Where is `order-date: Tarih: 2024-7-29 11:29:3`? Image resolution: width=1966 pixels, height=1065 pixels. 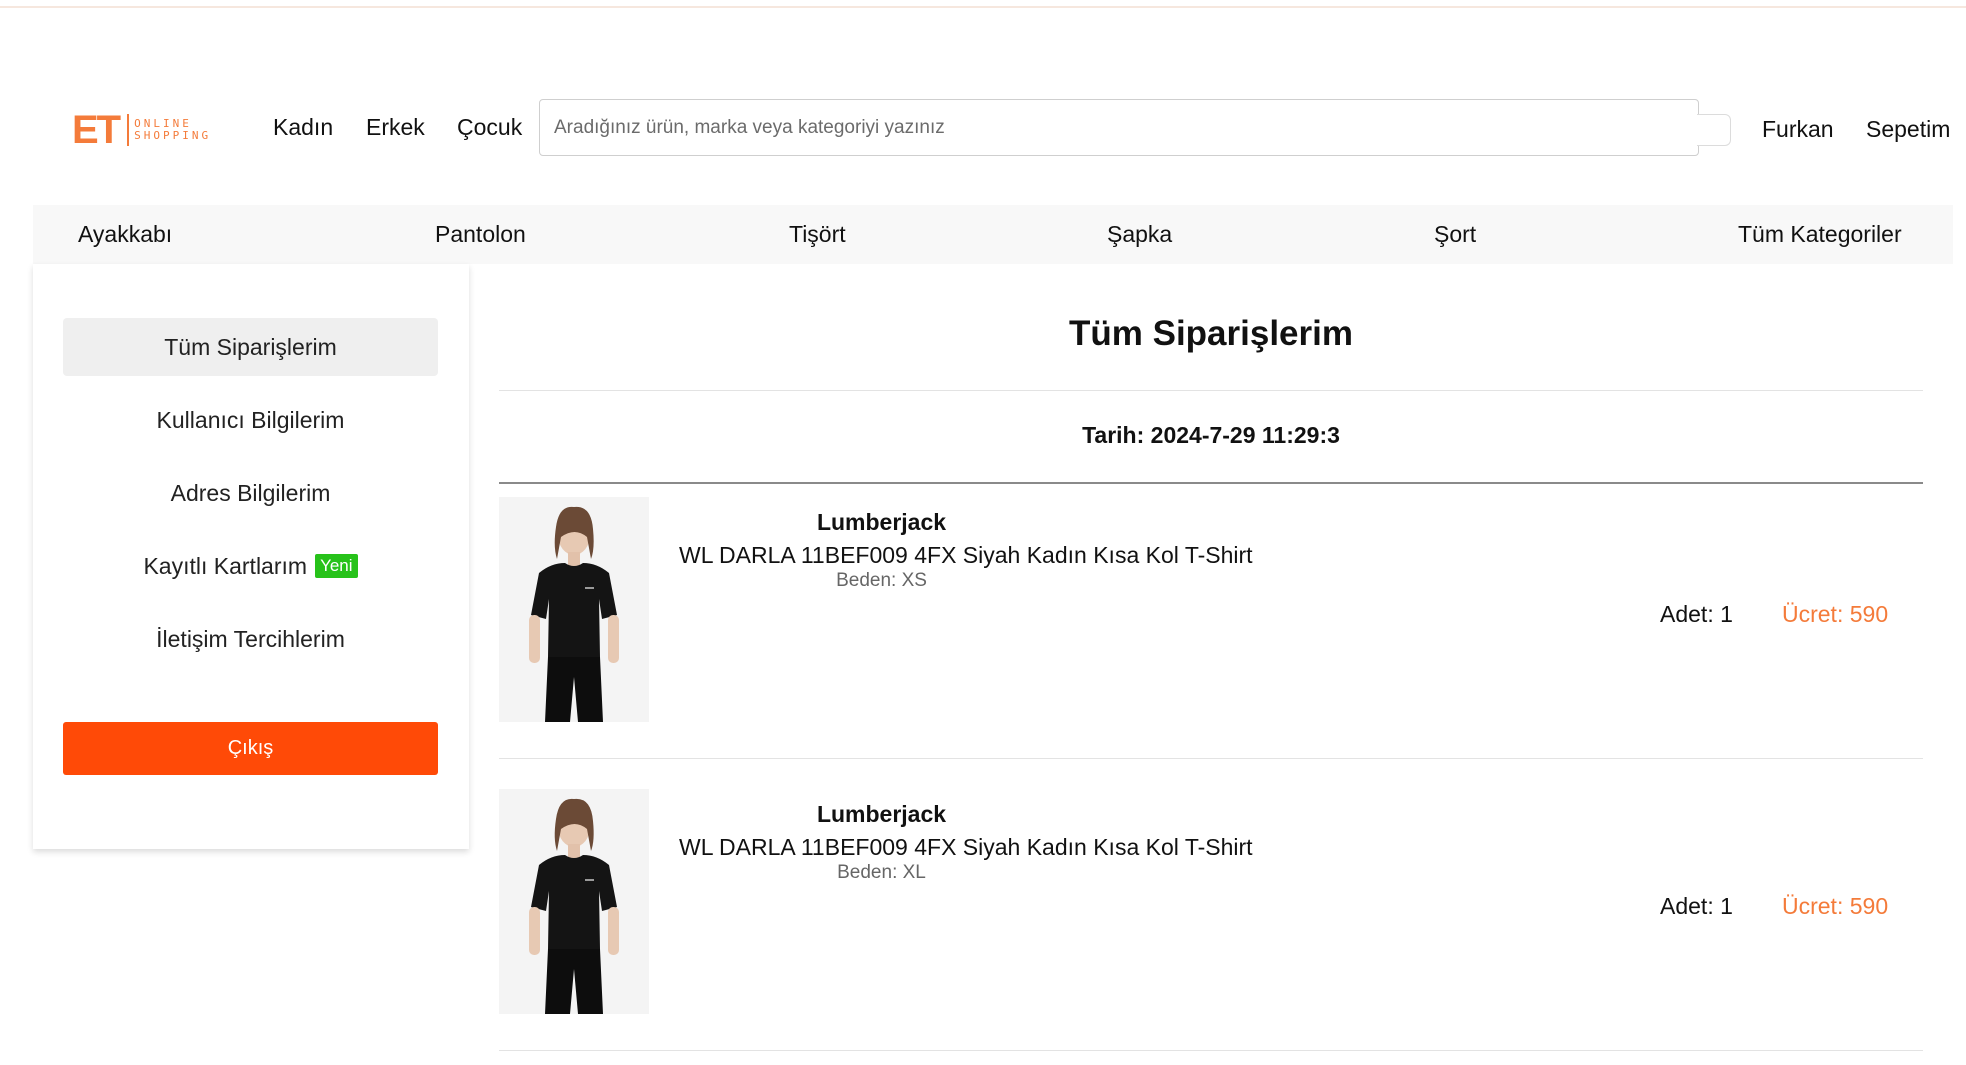 order-date: Tarih: 2024-7-29 11:29:3 is located at coordinates (1211, 435).